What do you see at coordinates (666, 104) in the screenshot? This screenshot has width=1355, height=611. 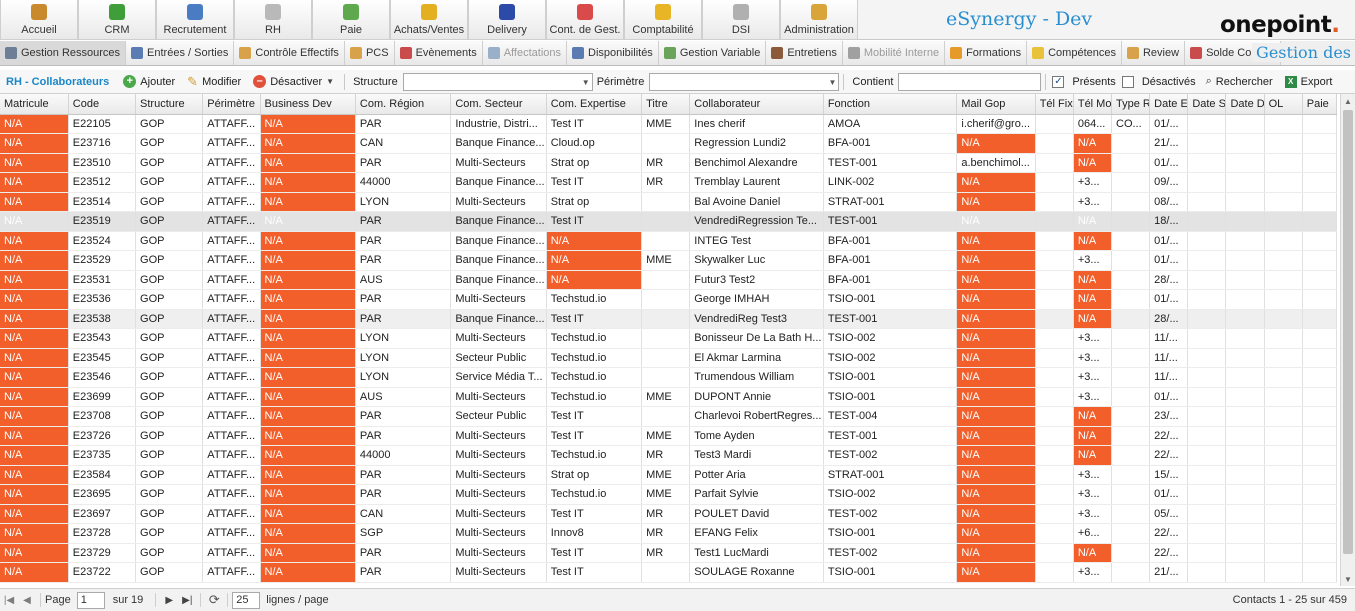 I see `column-header: Titre` at bounding box center [666, 104].